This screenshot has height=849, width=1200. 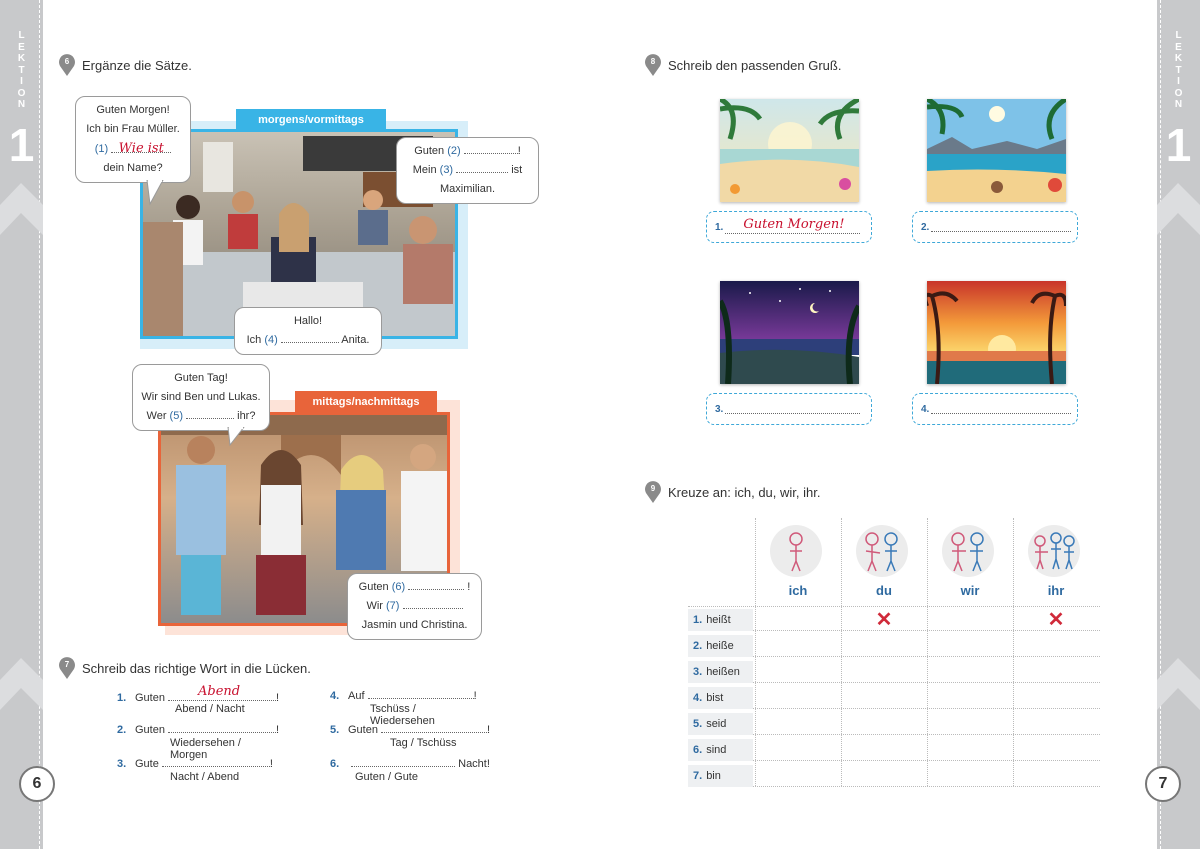 I want to click on check-cell-du-1: ✕, so click(x=884, y=619).